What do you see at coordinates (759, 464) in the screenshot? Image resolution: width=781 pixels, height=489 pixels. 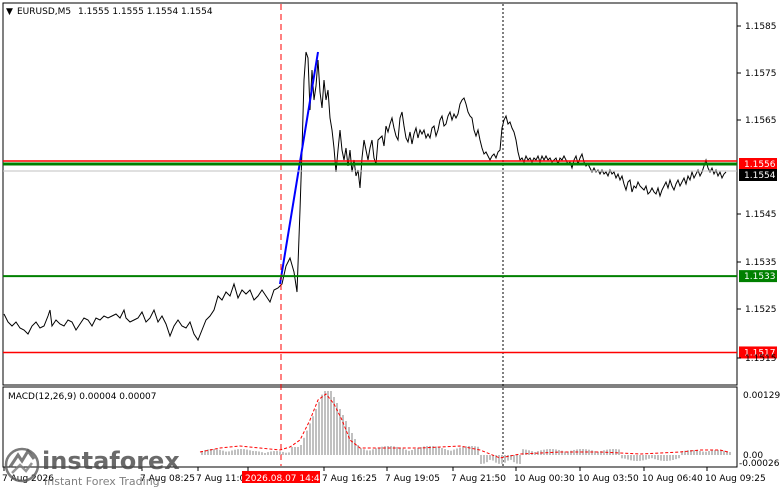 I see `macd-axis-label: -0.00026` at bounding box center [759, 464].